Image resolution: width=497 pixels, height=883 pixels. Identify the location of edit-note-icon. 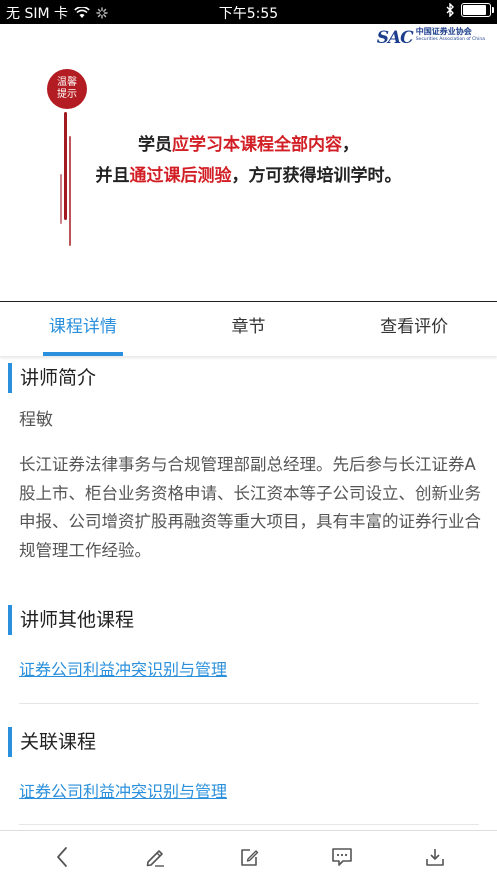
(250, 857).